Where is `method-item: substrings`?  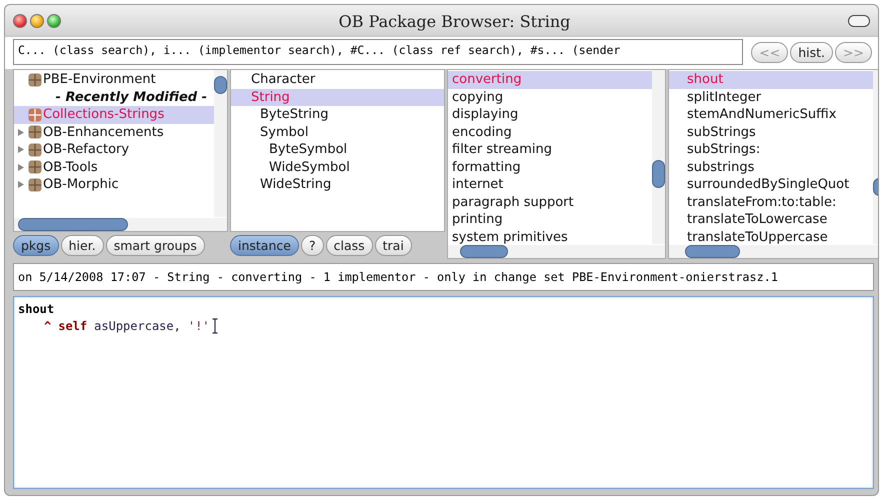
method-item: substrings is located at coordinates (720, 167).